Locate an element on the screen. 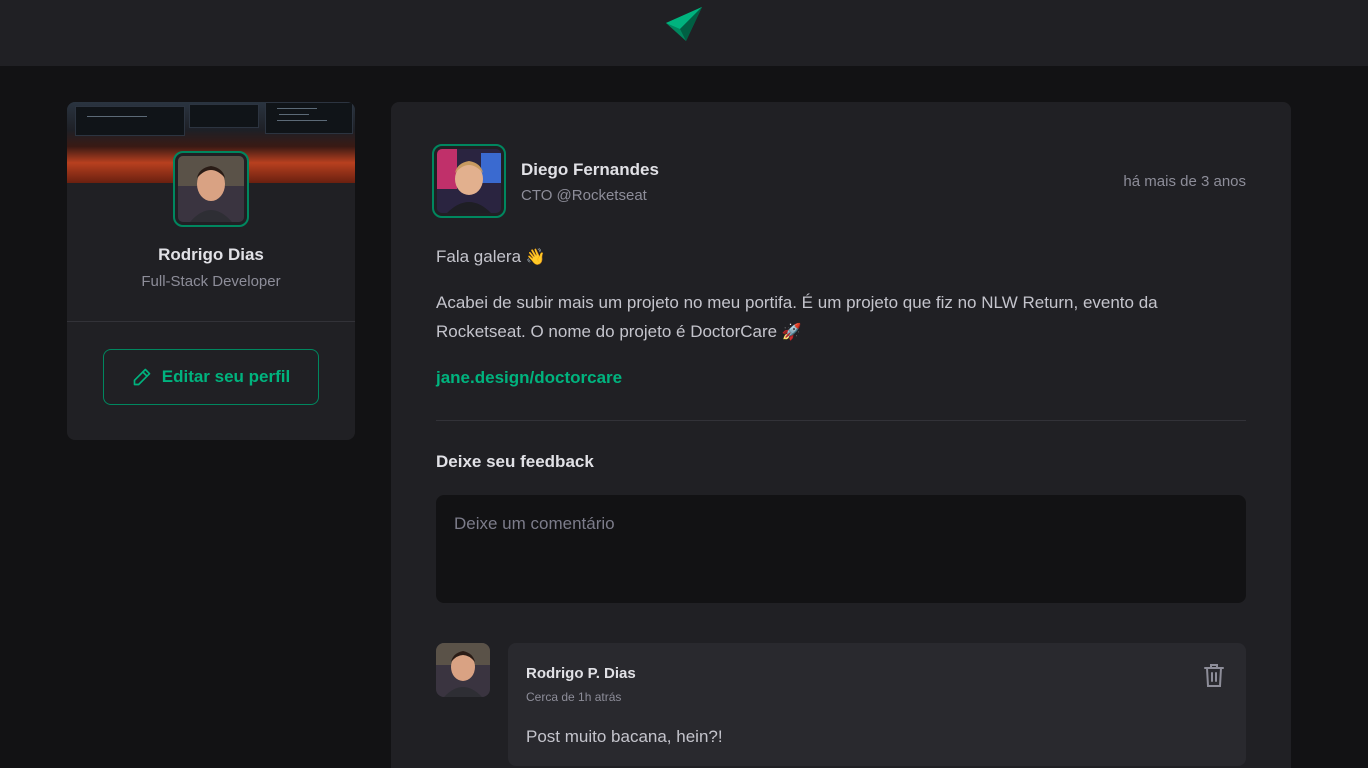  sidebar-divider is located at coordinates (211, 321).